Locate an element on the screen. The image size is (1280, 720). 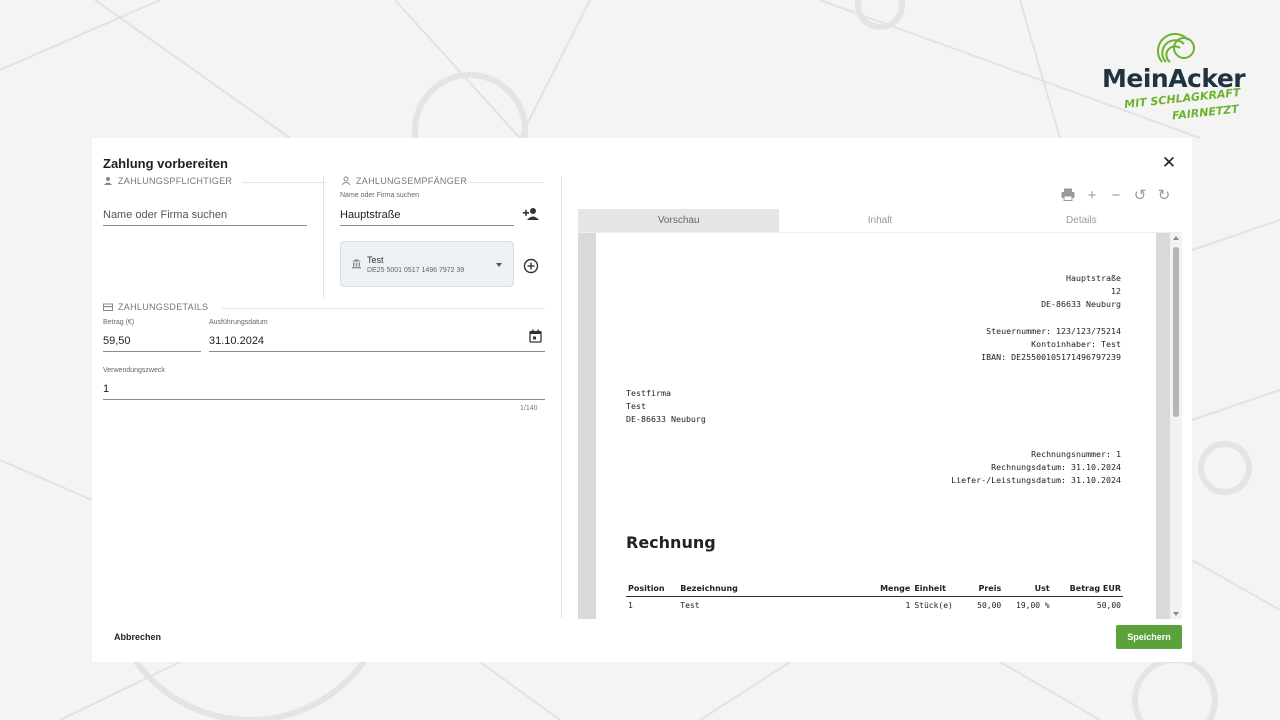
recipient-city: DE-86633 Neuburg is located at coordinates (666, 419).